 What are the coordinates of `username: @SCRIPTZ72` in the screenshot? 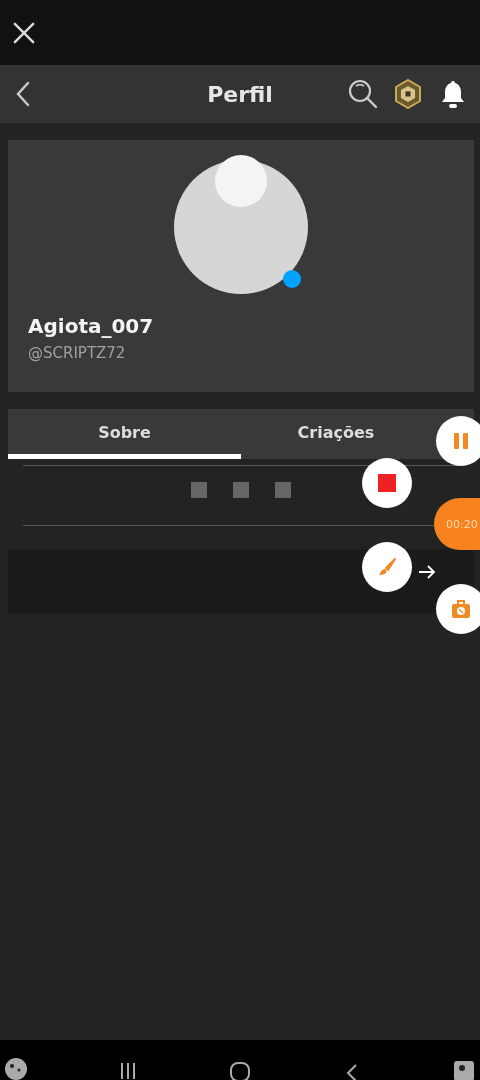 It's located at (77, 353).